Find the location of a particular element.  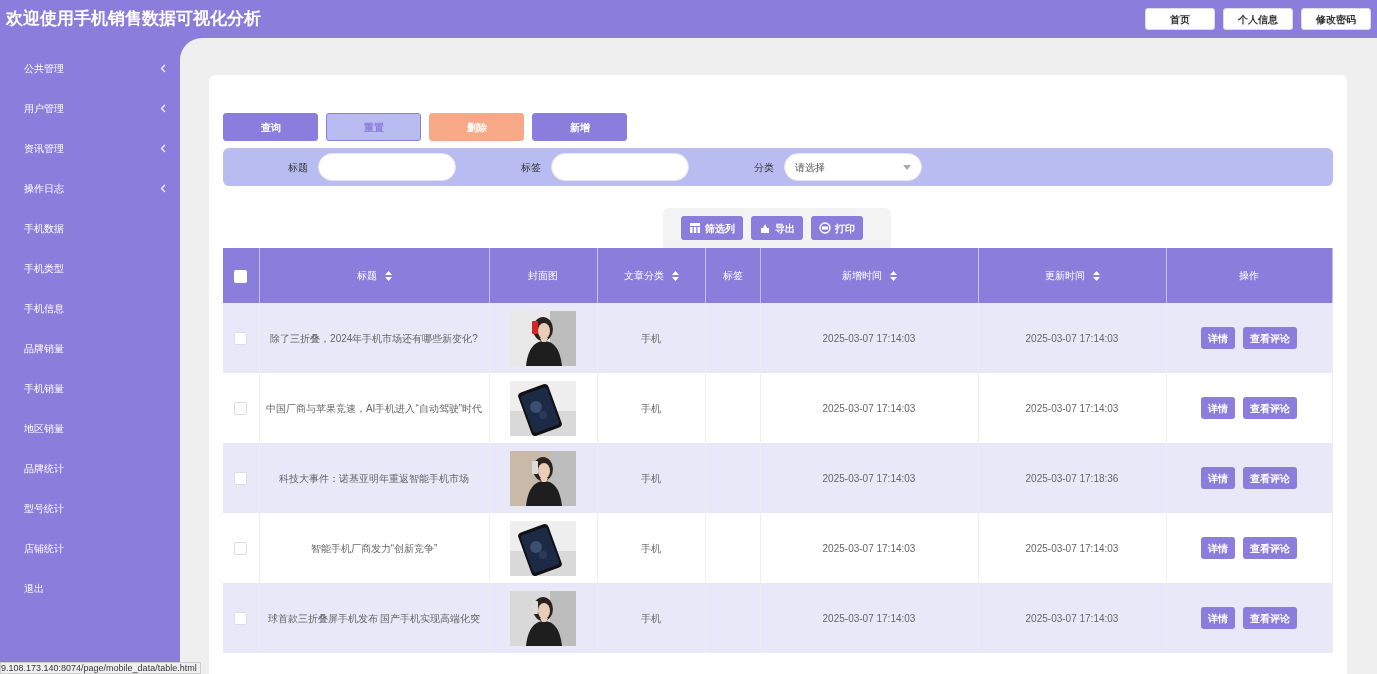

app-title: 欢迎使用手机销售数据可视化分析 is located at coordinates (133, 19).